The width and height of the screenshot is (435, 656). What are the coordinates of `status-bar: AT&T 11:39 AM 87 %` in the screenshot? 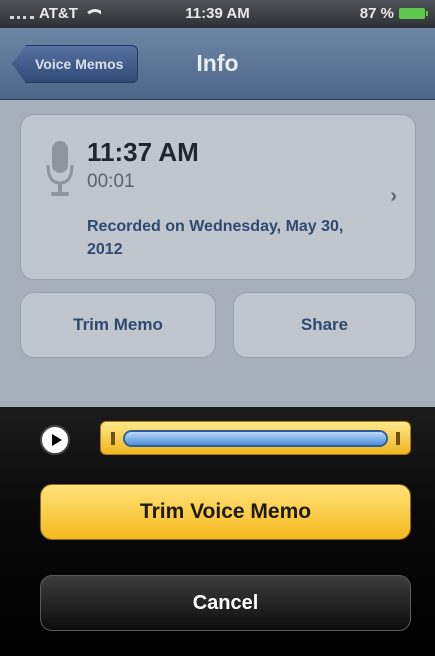 It's located at (217, 14).